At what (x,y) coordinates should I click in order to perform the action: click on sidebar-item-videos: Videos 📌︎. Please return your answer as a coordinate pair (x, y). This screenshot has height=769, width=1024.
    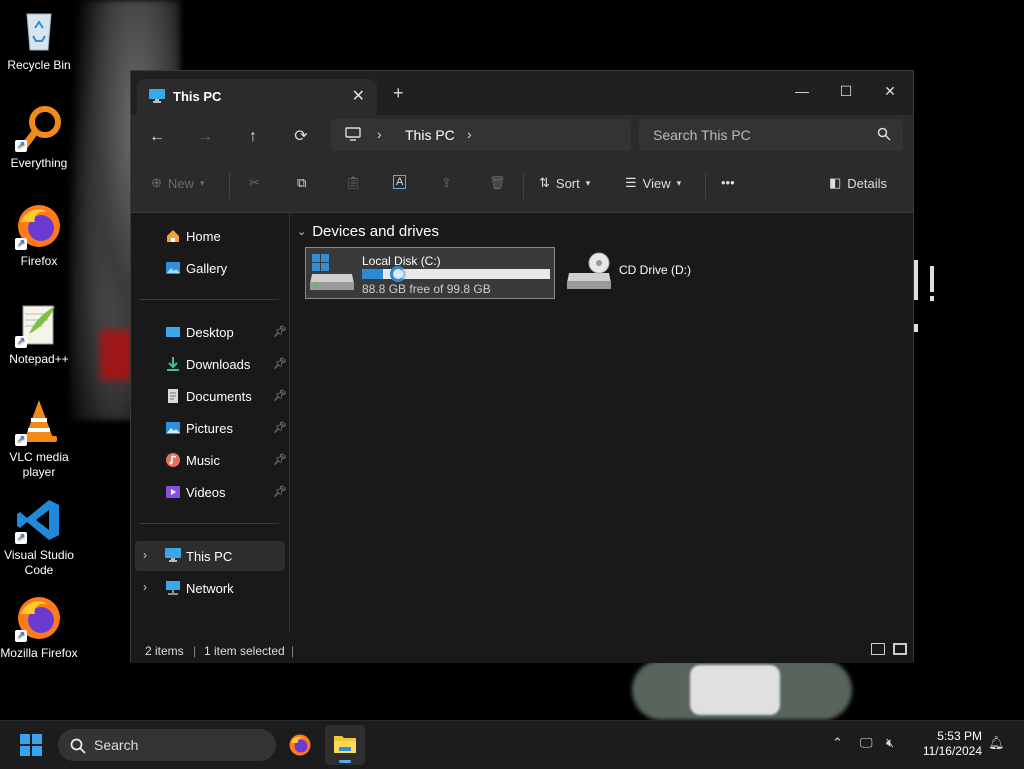
    Looking at the image, I should click on (211, 492).